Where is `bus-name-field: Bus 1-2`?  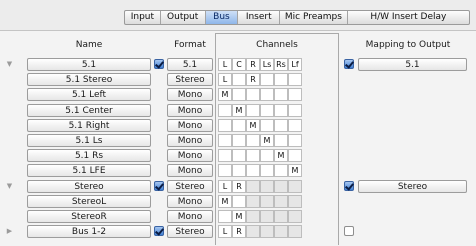 bus-name-field: Bus 1-2 is located at coordinates (89, 231).